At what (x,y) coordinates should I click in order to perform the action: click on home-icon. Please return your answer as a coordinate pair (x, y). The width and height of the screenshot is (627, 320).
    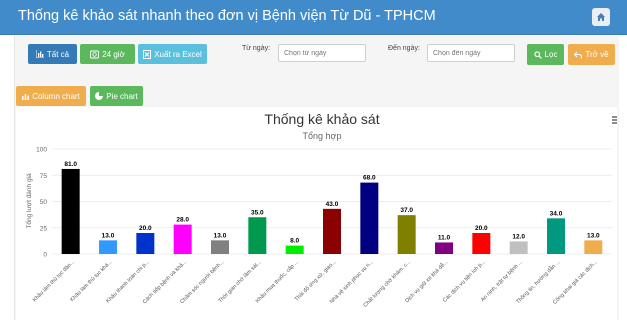
    Looking at the image, I should click on (601, 17).